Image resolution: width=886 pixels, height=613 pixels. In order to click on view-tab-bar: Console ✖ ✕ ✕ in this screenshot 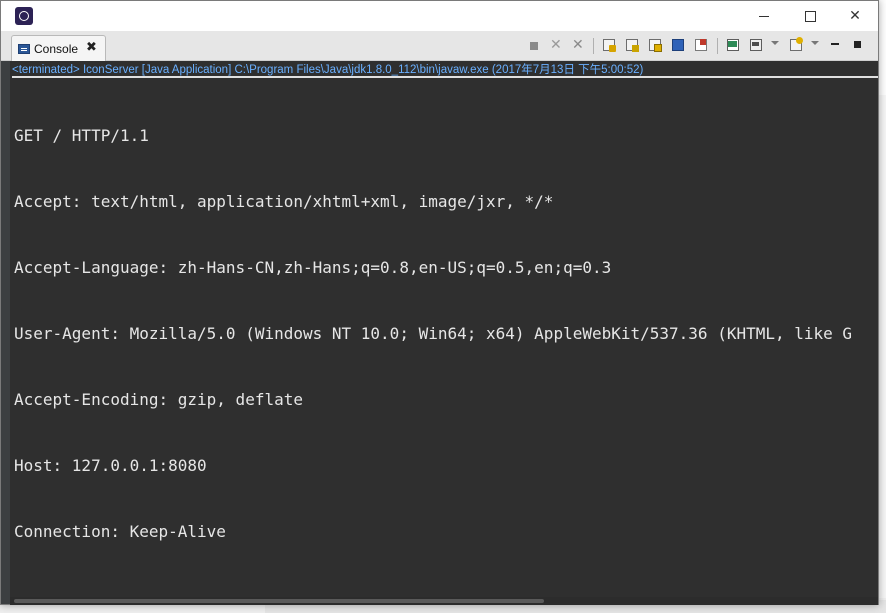, I will do `click(439, 46)`.